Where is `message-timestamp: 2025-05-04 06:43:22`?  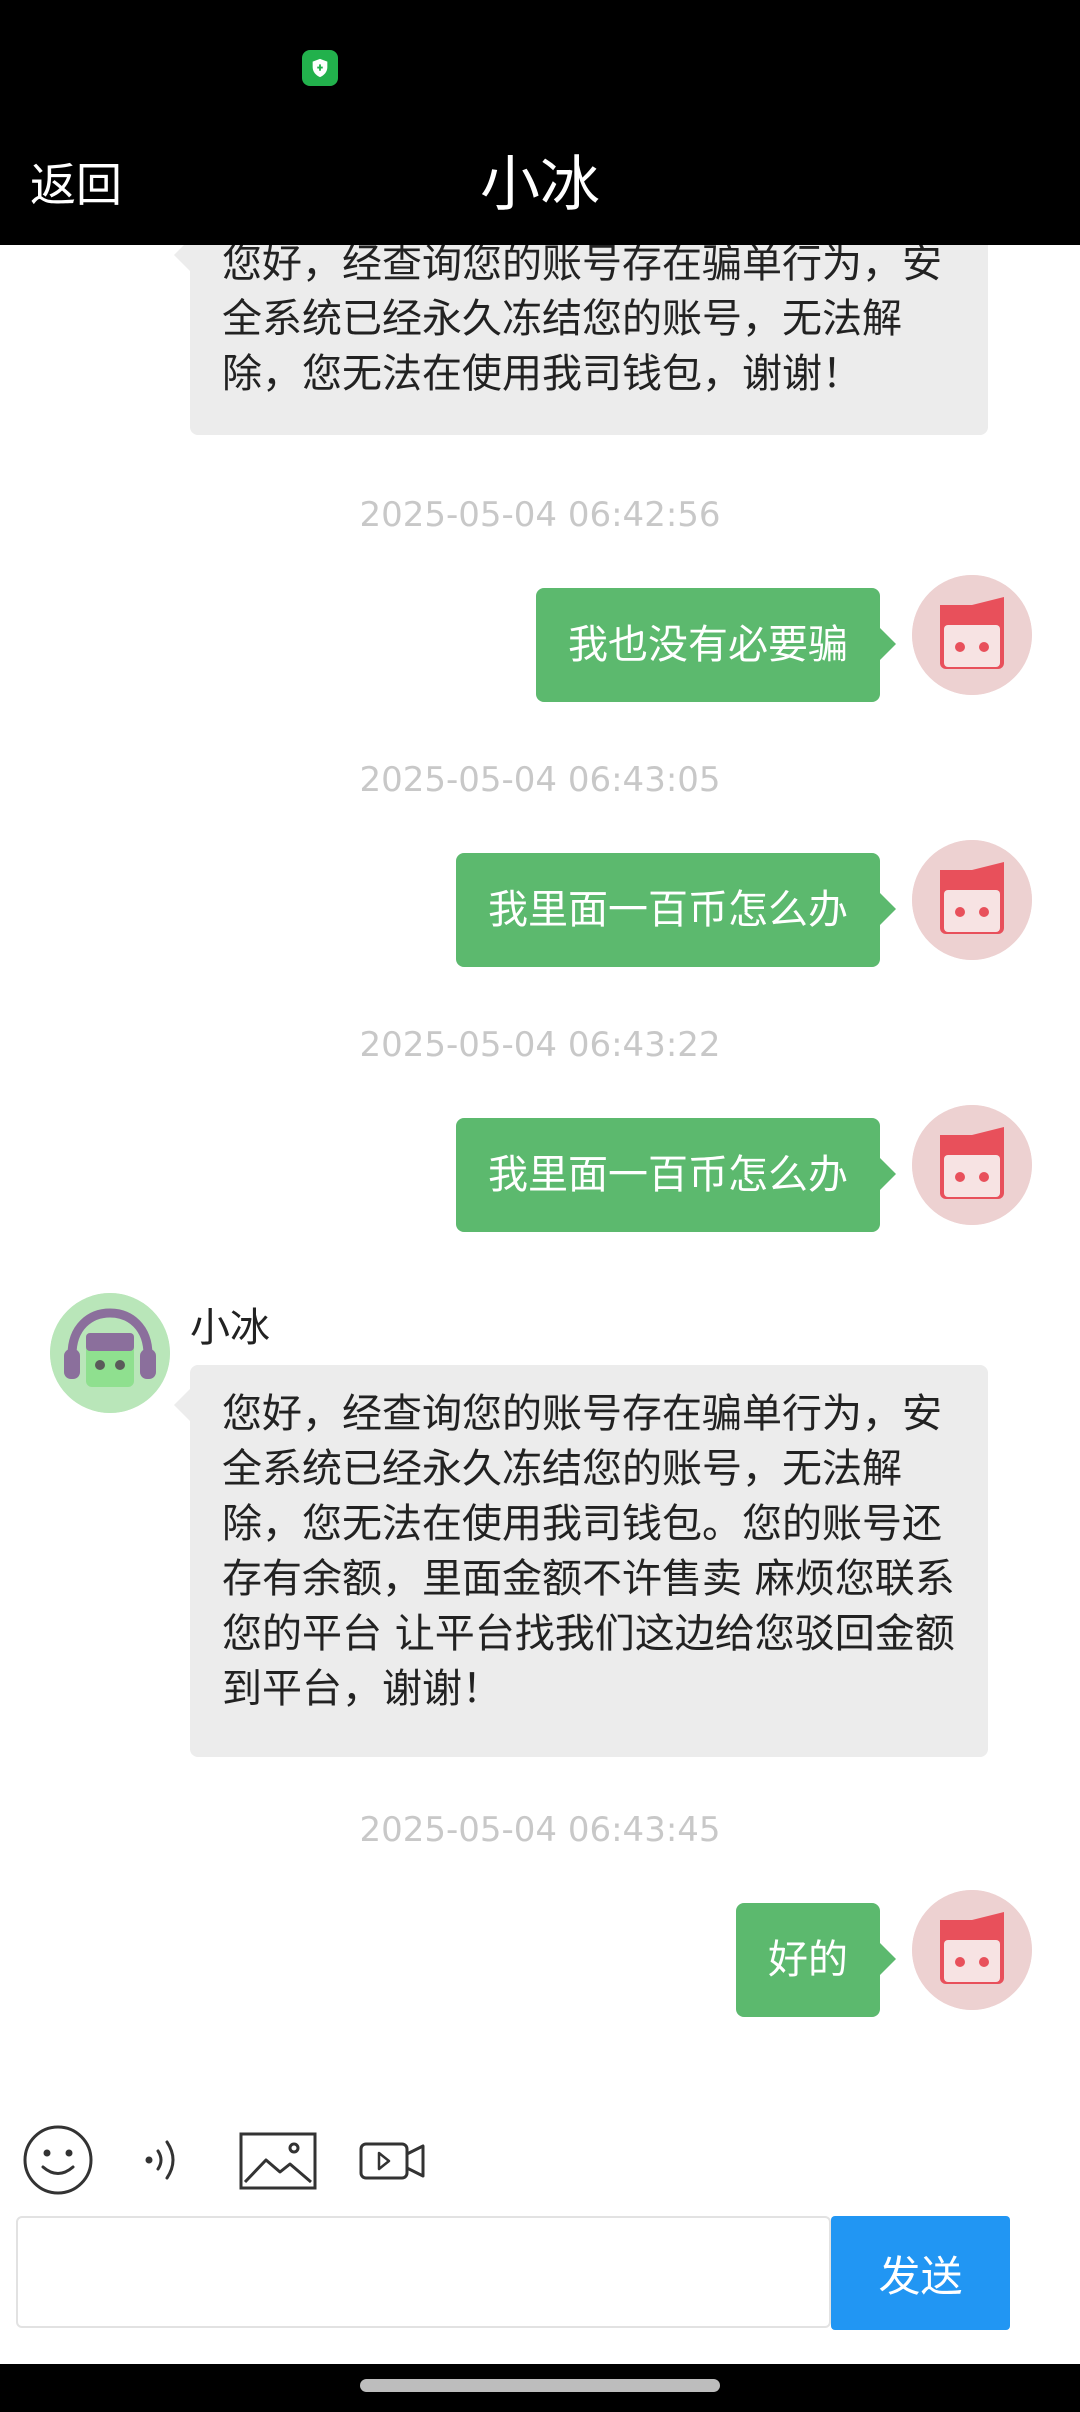 message-timestamp: 2025-05-04 06:43:22 is located at coordinates (540, 1045).